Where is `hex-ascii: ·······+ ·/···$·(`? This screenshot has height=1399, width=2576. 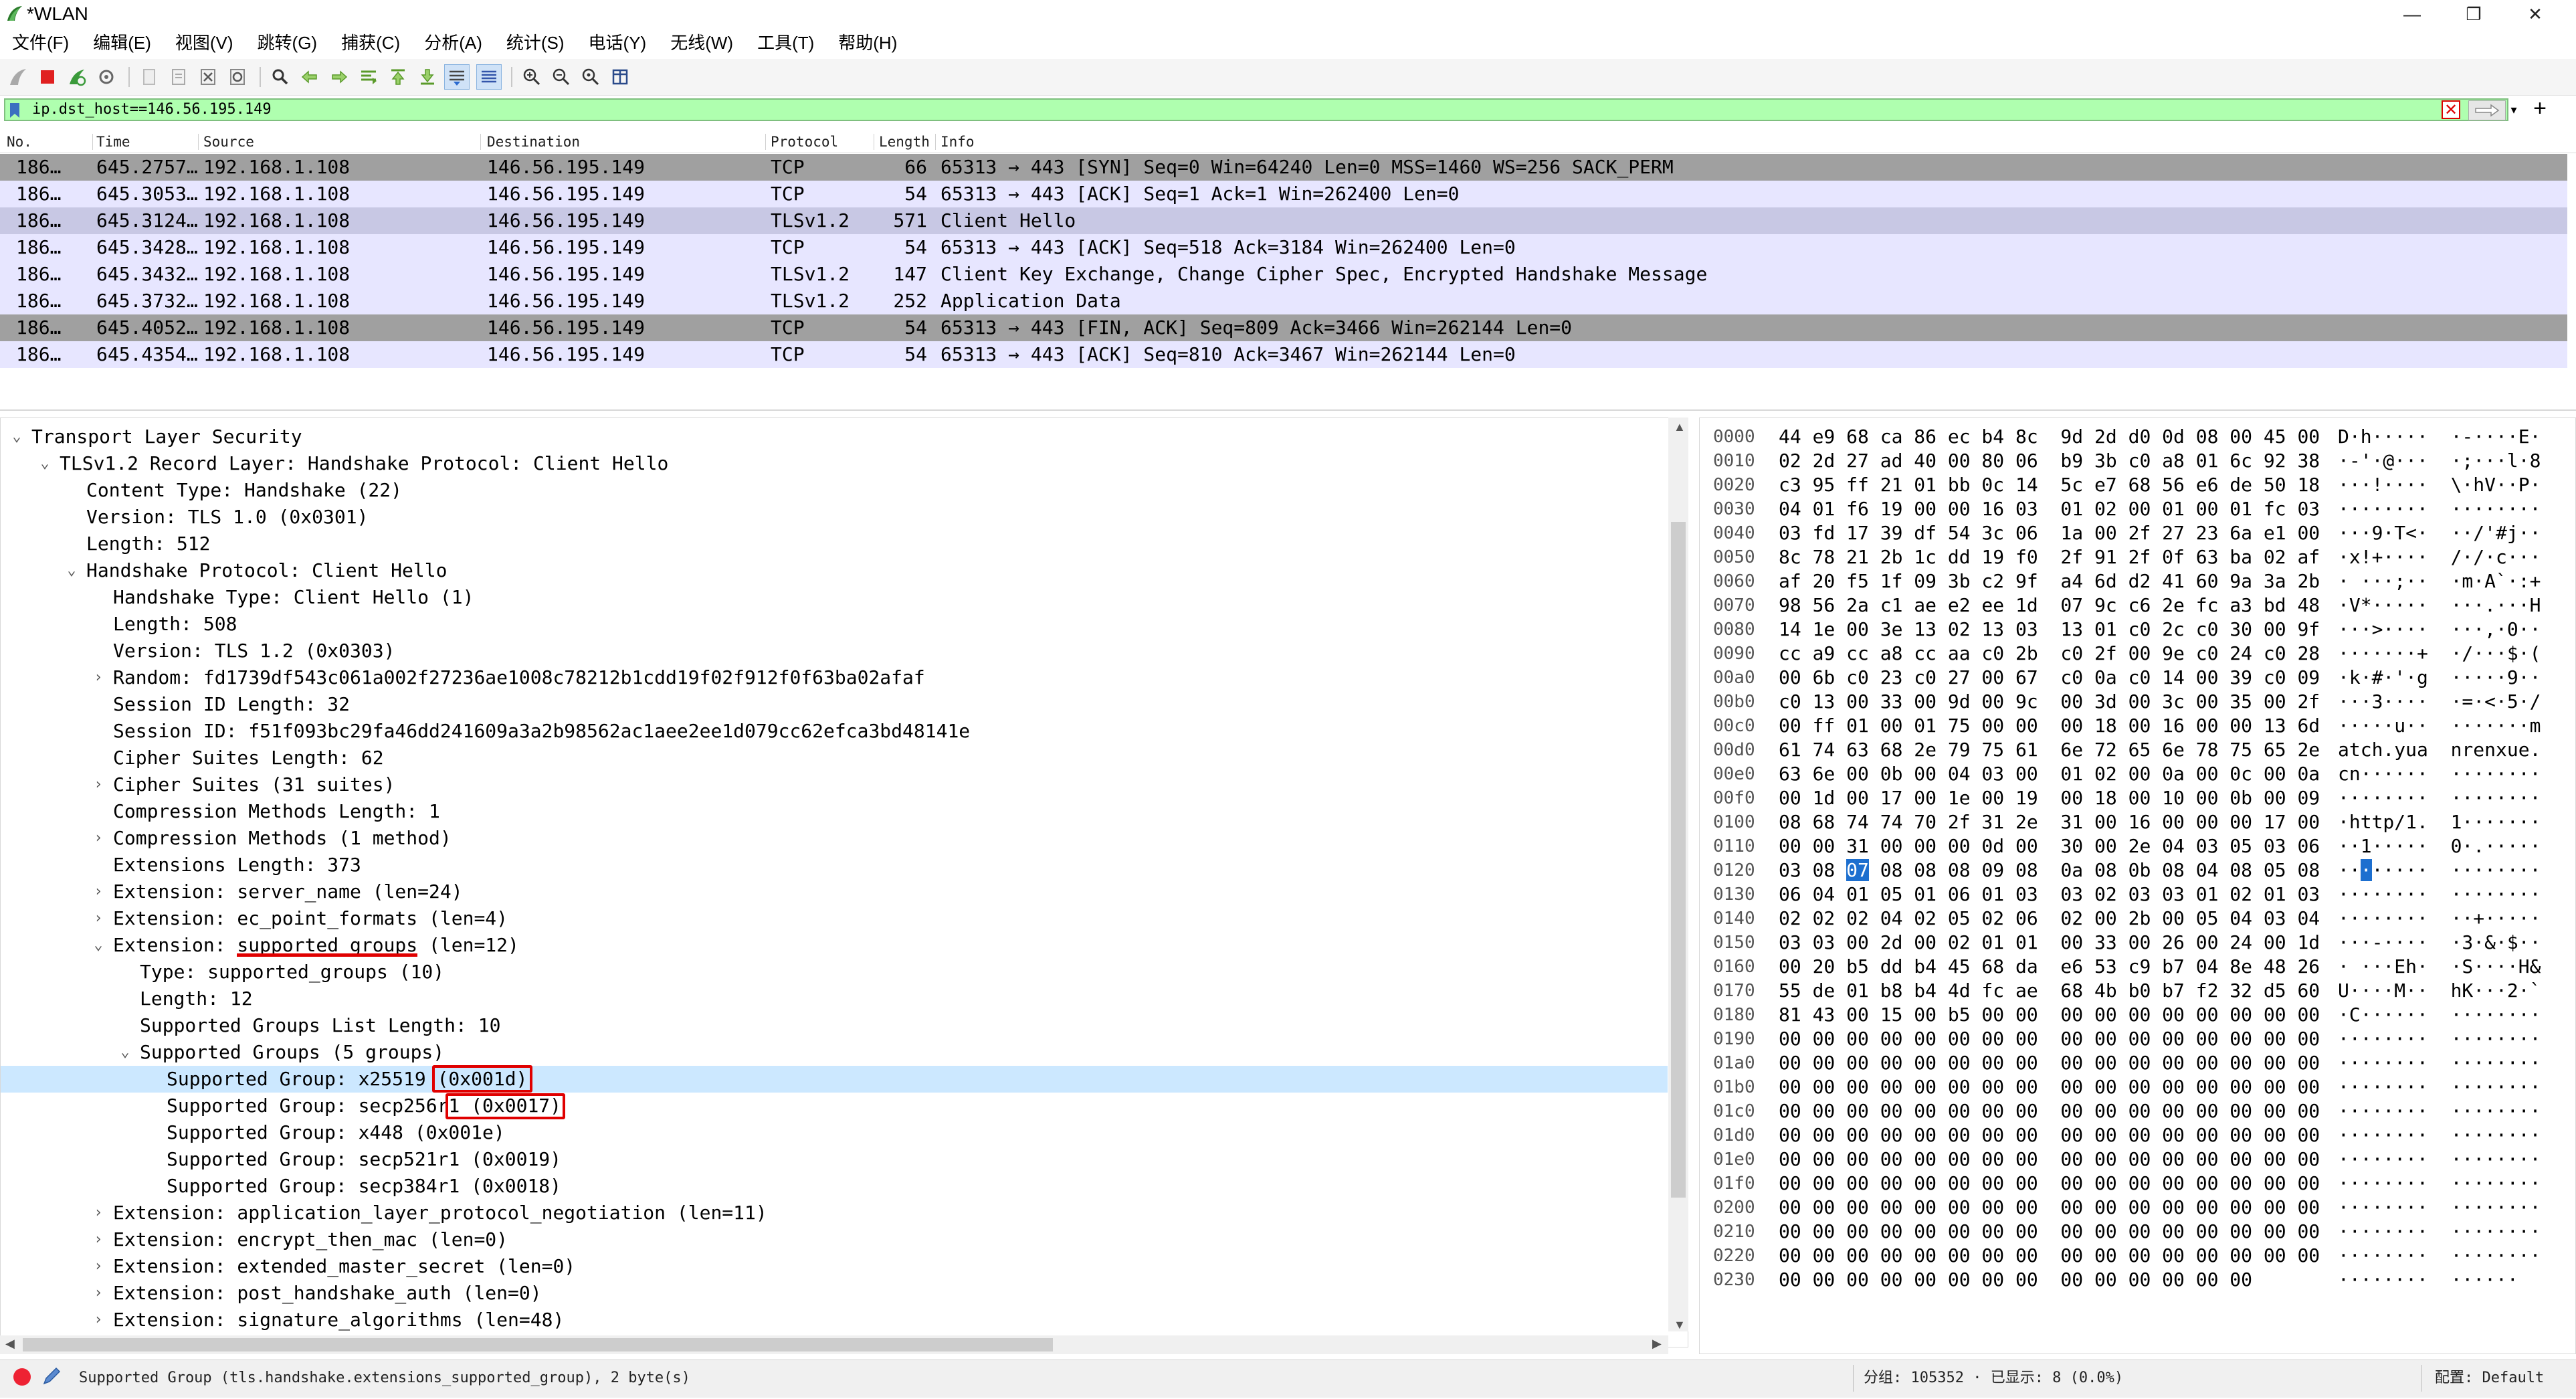 hex-ascii: ·······+ ·/···$·( is located at coordinates (2439, 654).